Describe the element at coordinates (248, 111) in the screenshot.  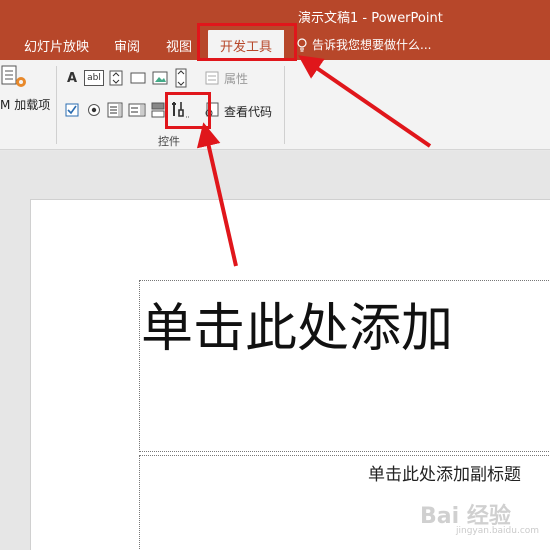
I see `view-code-label: 查看代码` at that location.